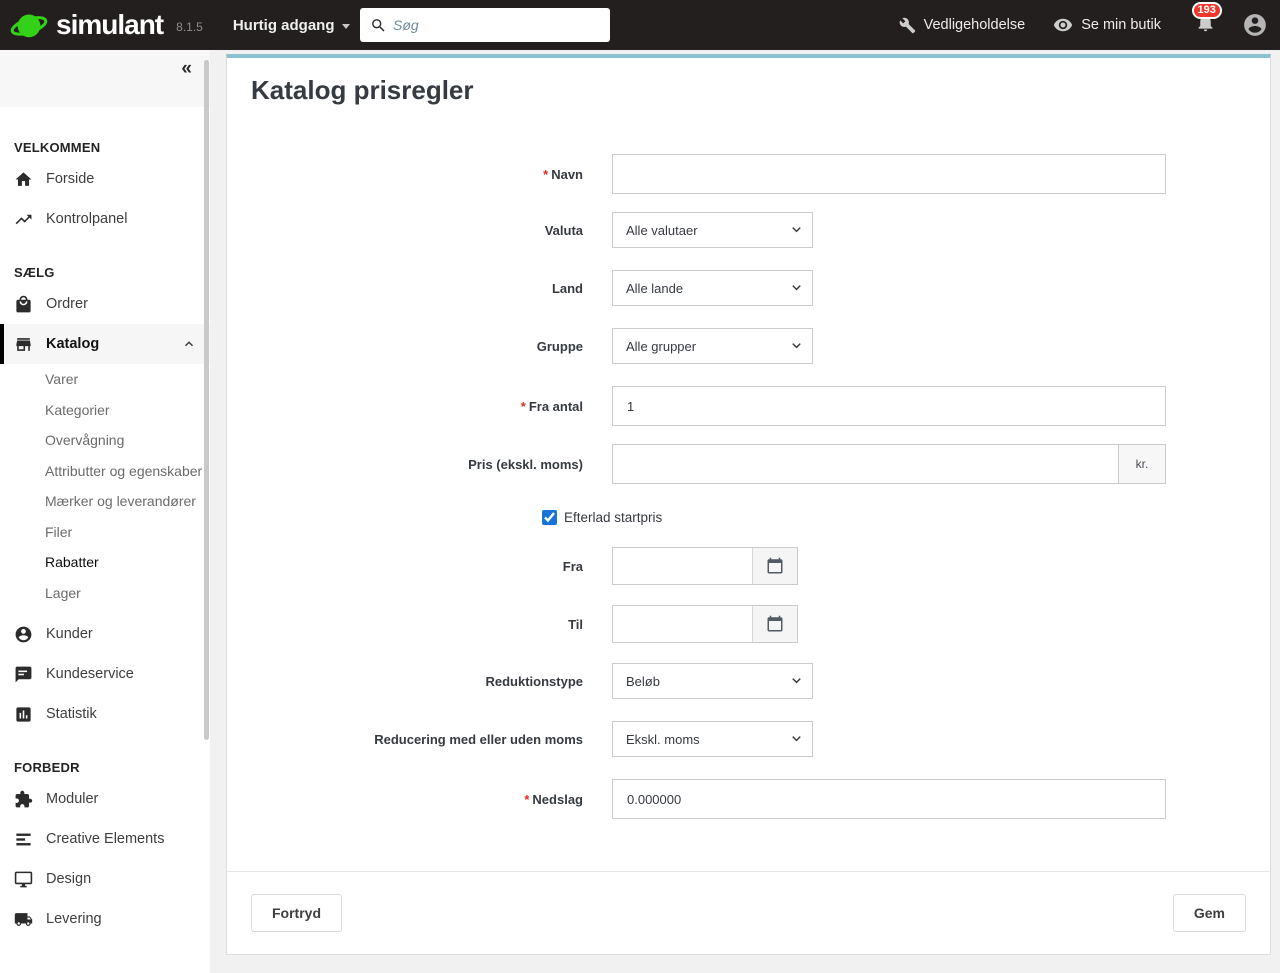 The width and height of the screenshot is (1280, 973). I want to click on currency-addon: kr., so click(1141, 464).